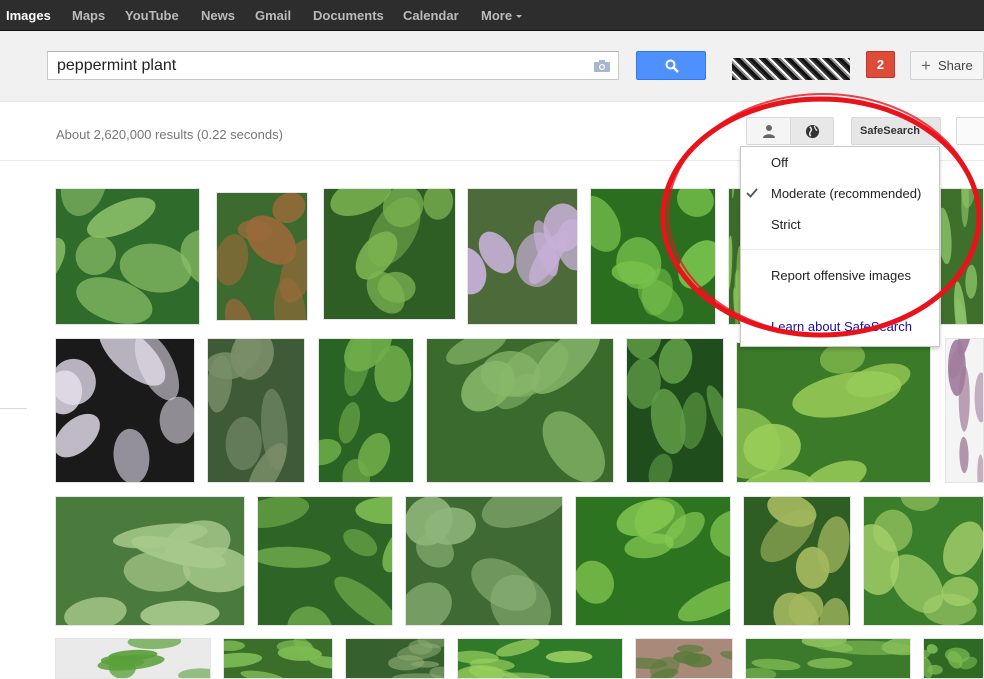 Image resolution: width=984 pixels, height=679 pixels. Describe the element at coordinates (152, 15) in the screenshot. I see `nav-youtube: YouTube` at that location.